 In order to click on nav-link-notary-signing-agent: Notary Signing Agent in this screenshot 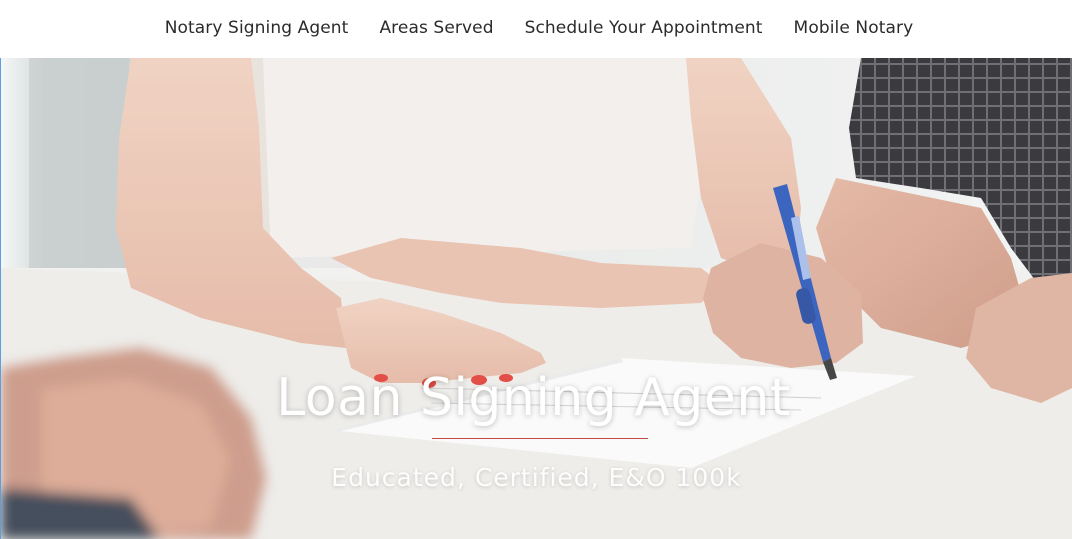, I will do `click(256, 28)`.